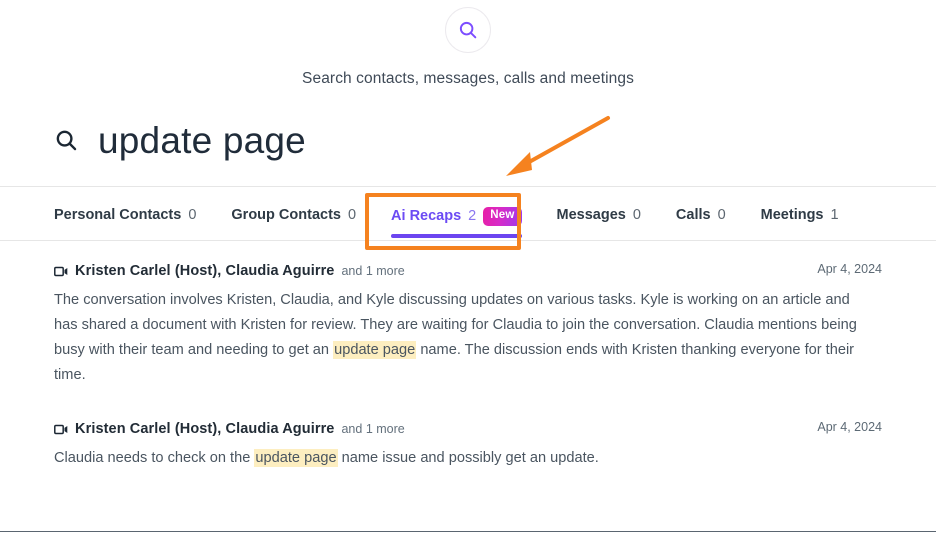 The image size is (936, 538). Describe the element at coordinates (202, 140) in the screenshot. I see `query-text: update page` at that location.